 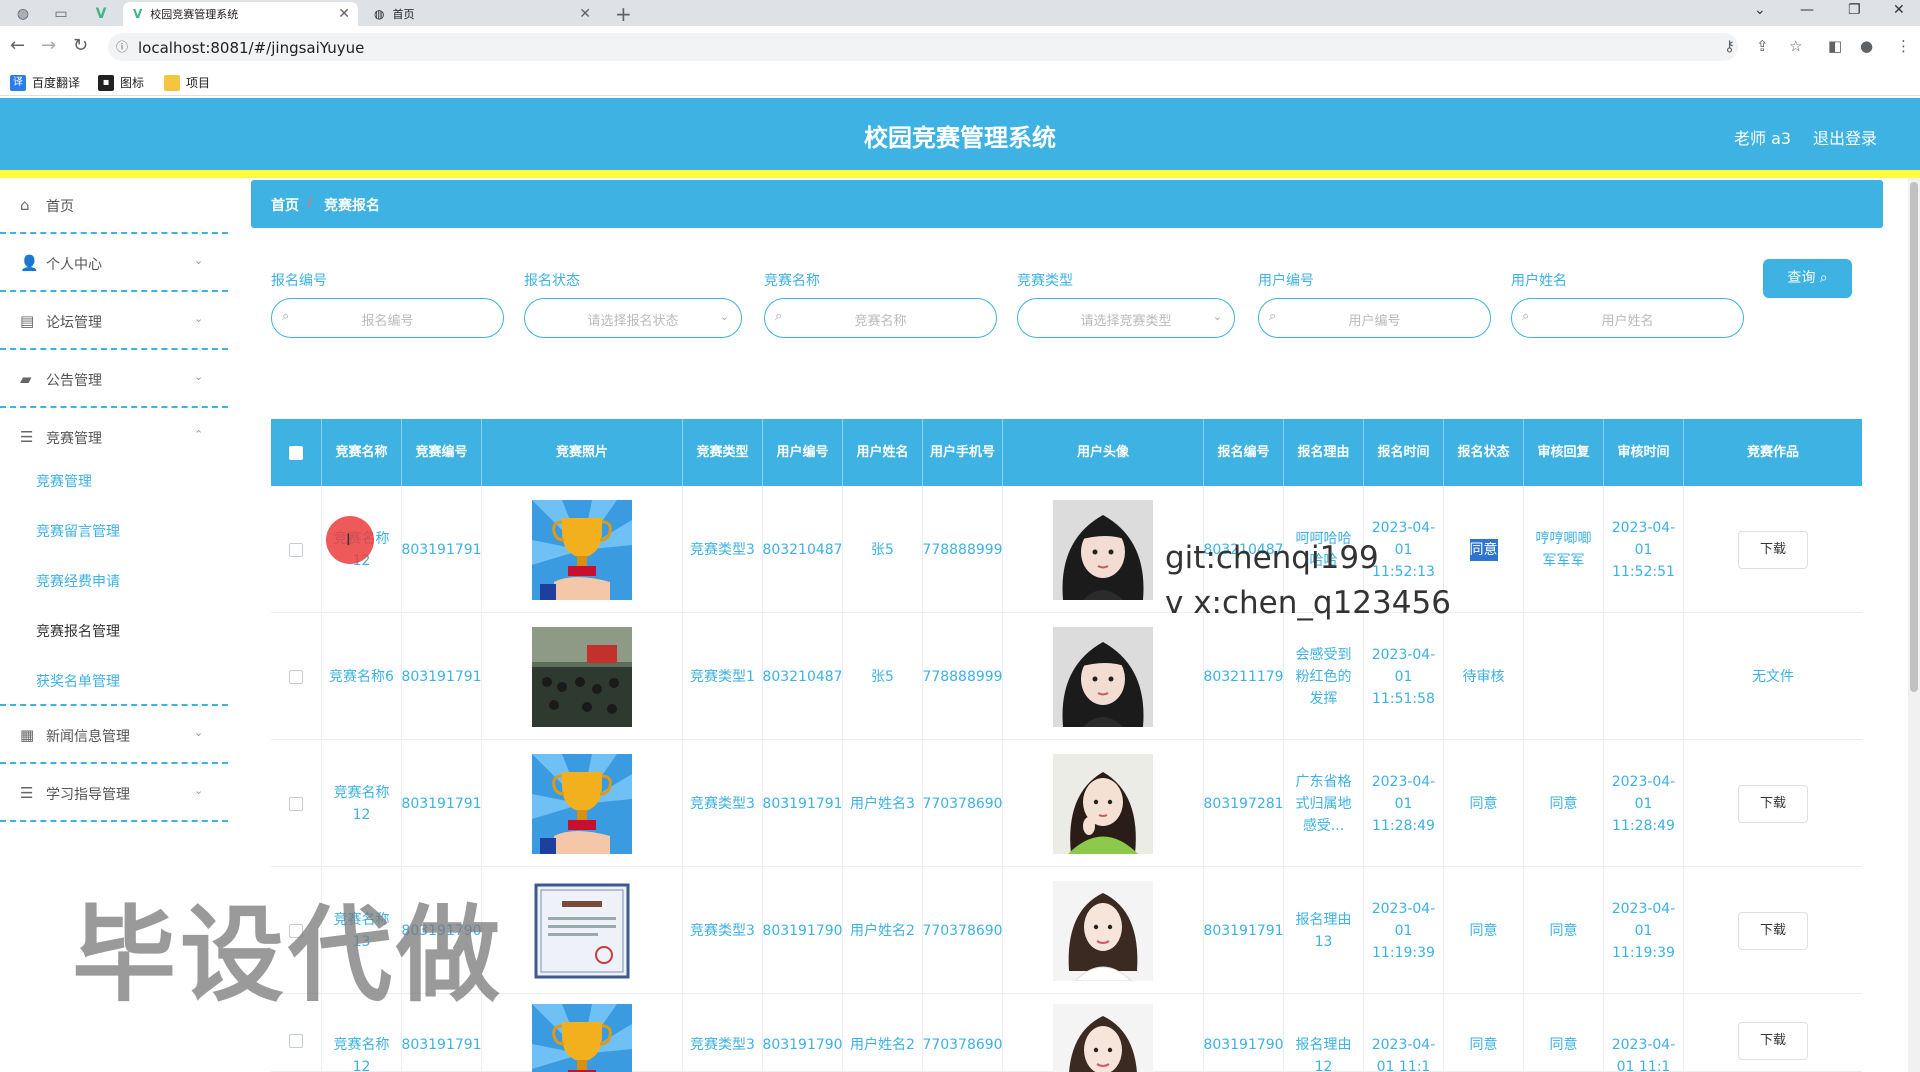 What do you see at coordinates (1484, 549) in the screenshot?
I see `cell-status: 同意` at bounding box center [1484, 549].